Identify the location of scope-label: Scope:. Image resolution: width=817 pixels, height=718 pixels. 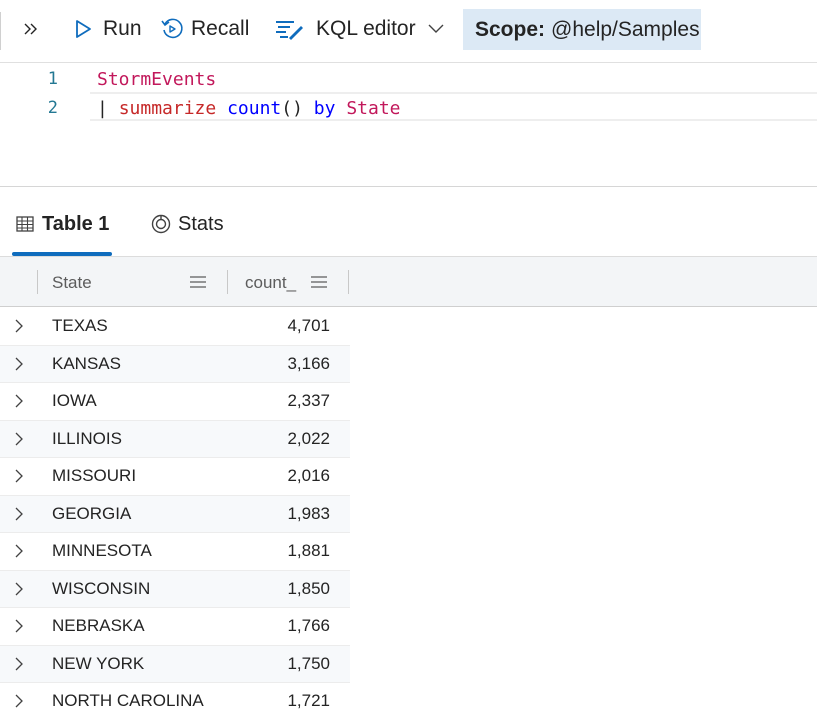
(510, 29).